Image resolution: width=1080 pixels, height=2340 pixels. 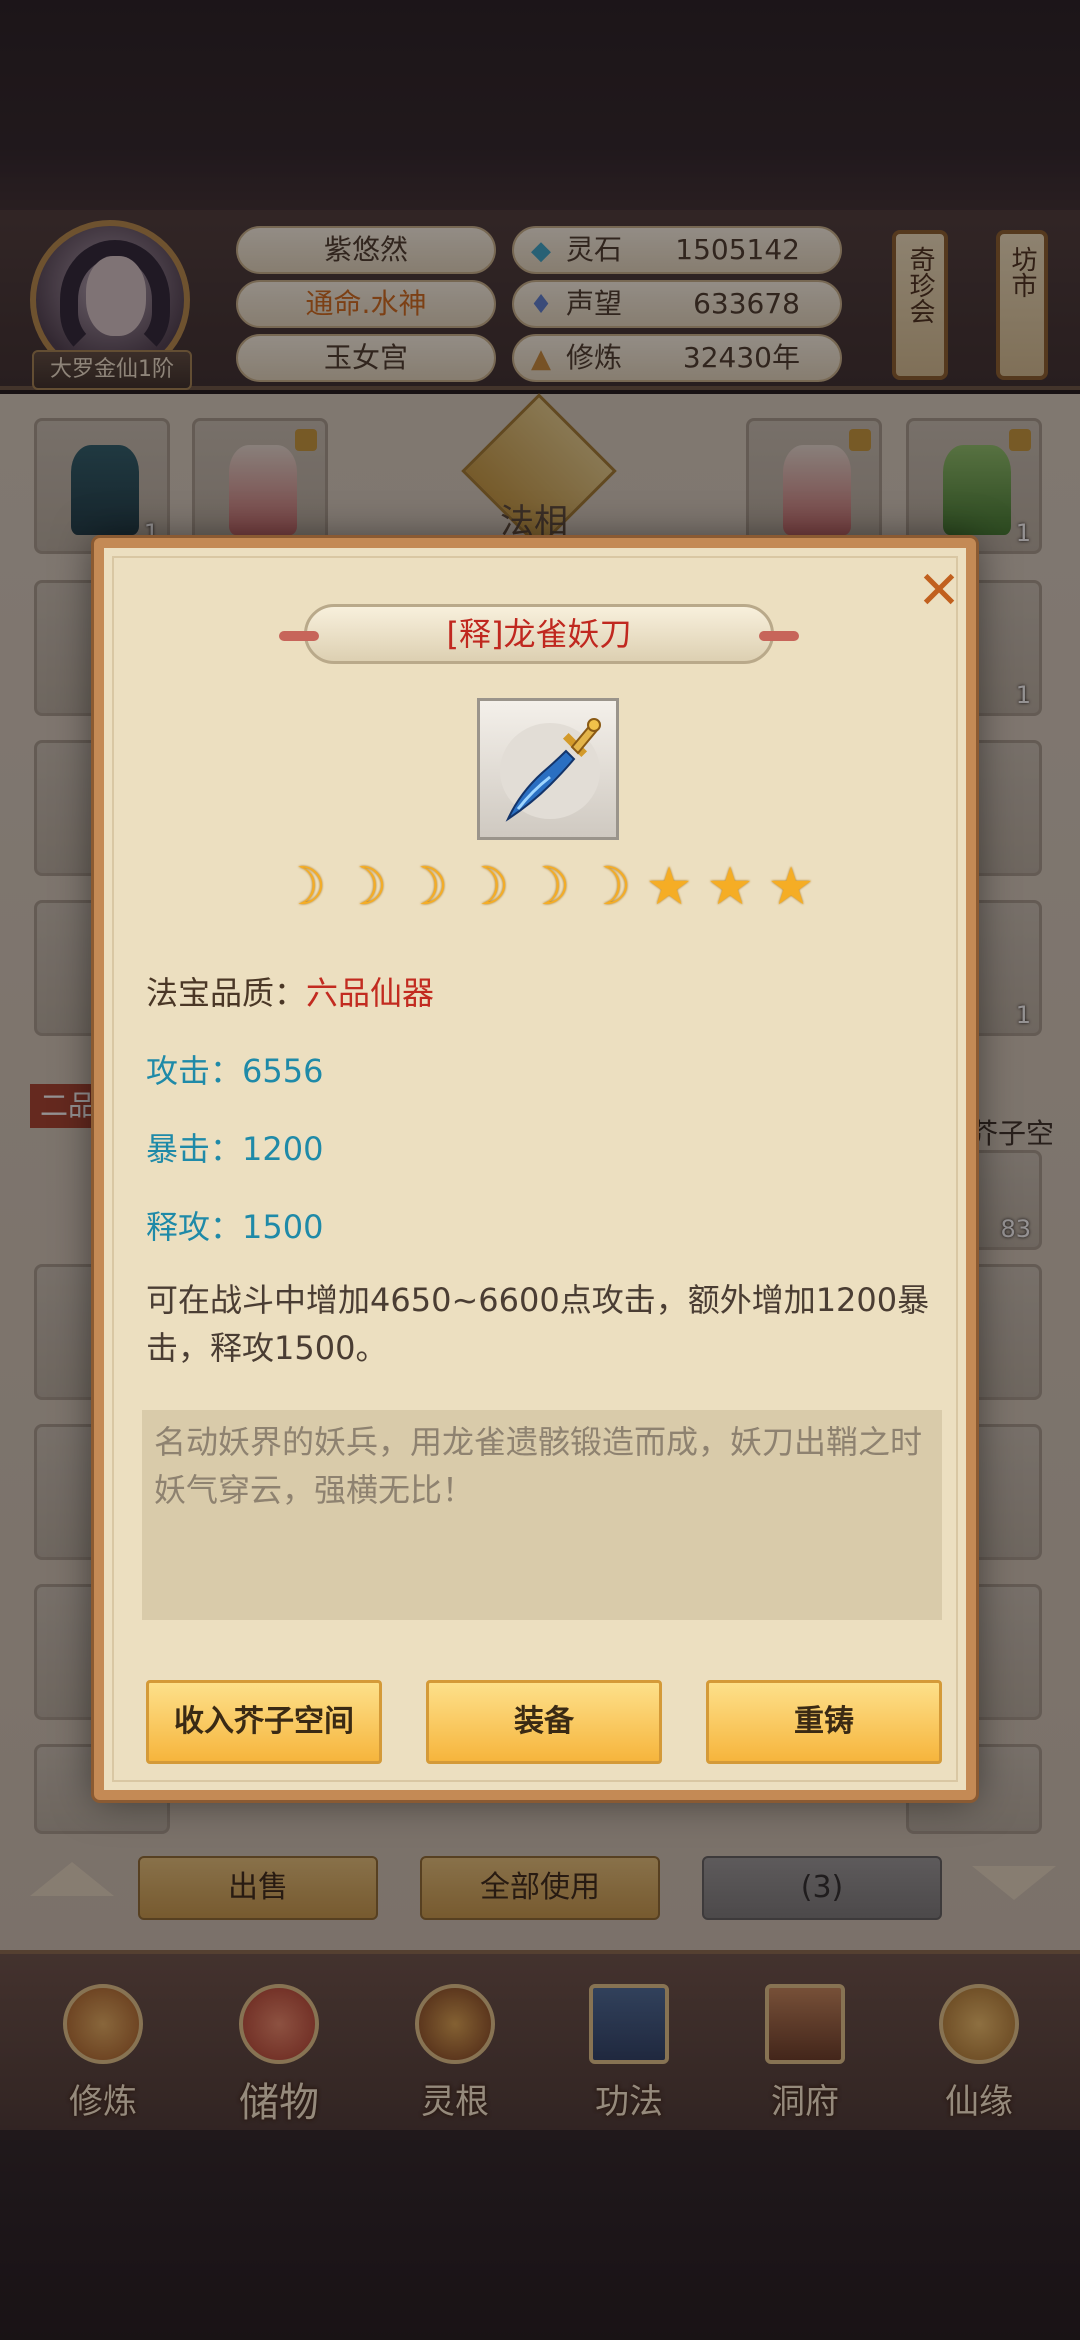 I want to click on grade-rating: ☽ ☽ ☽ ☽ ☽ ☽ ★ ★ ★, so click(x=554, y=888).